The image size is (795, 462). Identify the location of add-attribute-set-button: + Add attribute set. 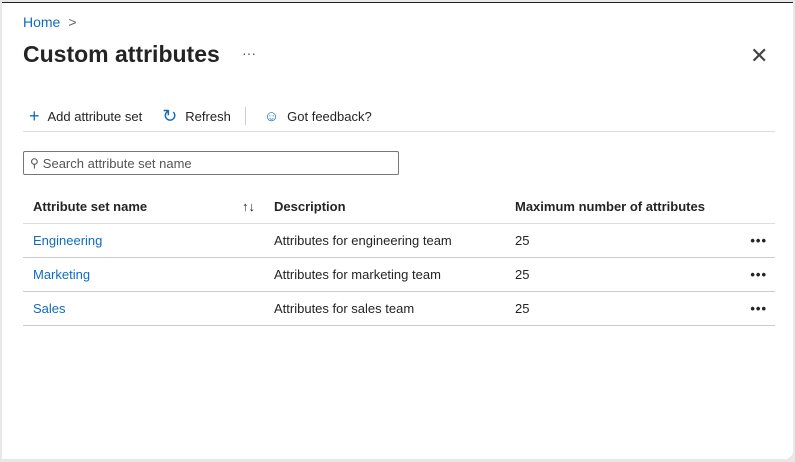
(82, 116).